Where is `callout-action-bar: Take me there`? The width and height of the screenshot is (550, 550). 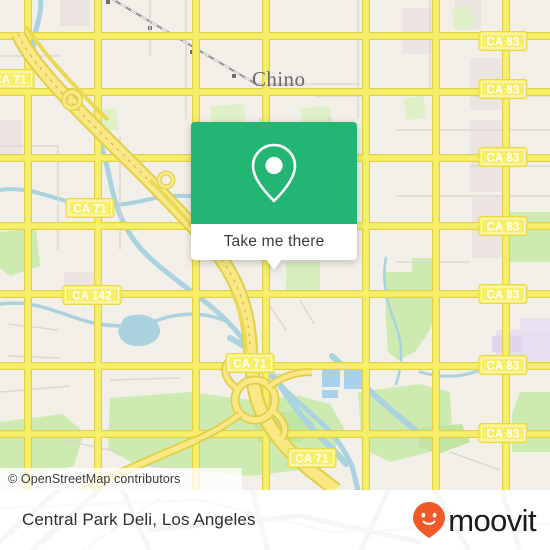 callout-action-bar: Take me there is located at coordinates (274, 242).